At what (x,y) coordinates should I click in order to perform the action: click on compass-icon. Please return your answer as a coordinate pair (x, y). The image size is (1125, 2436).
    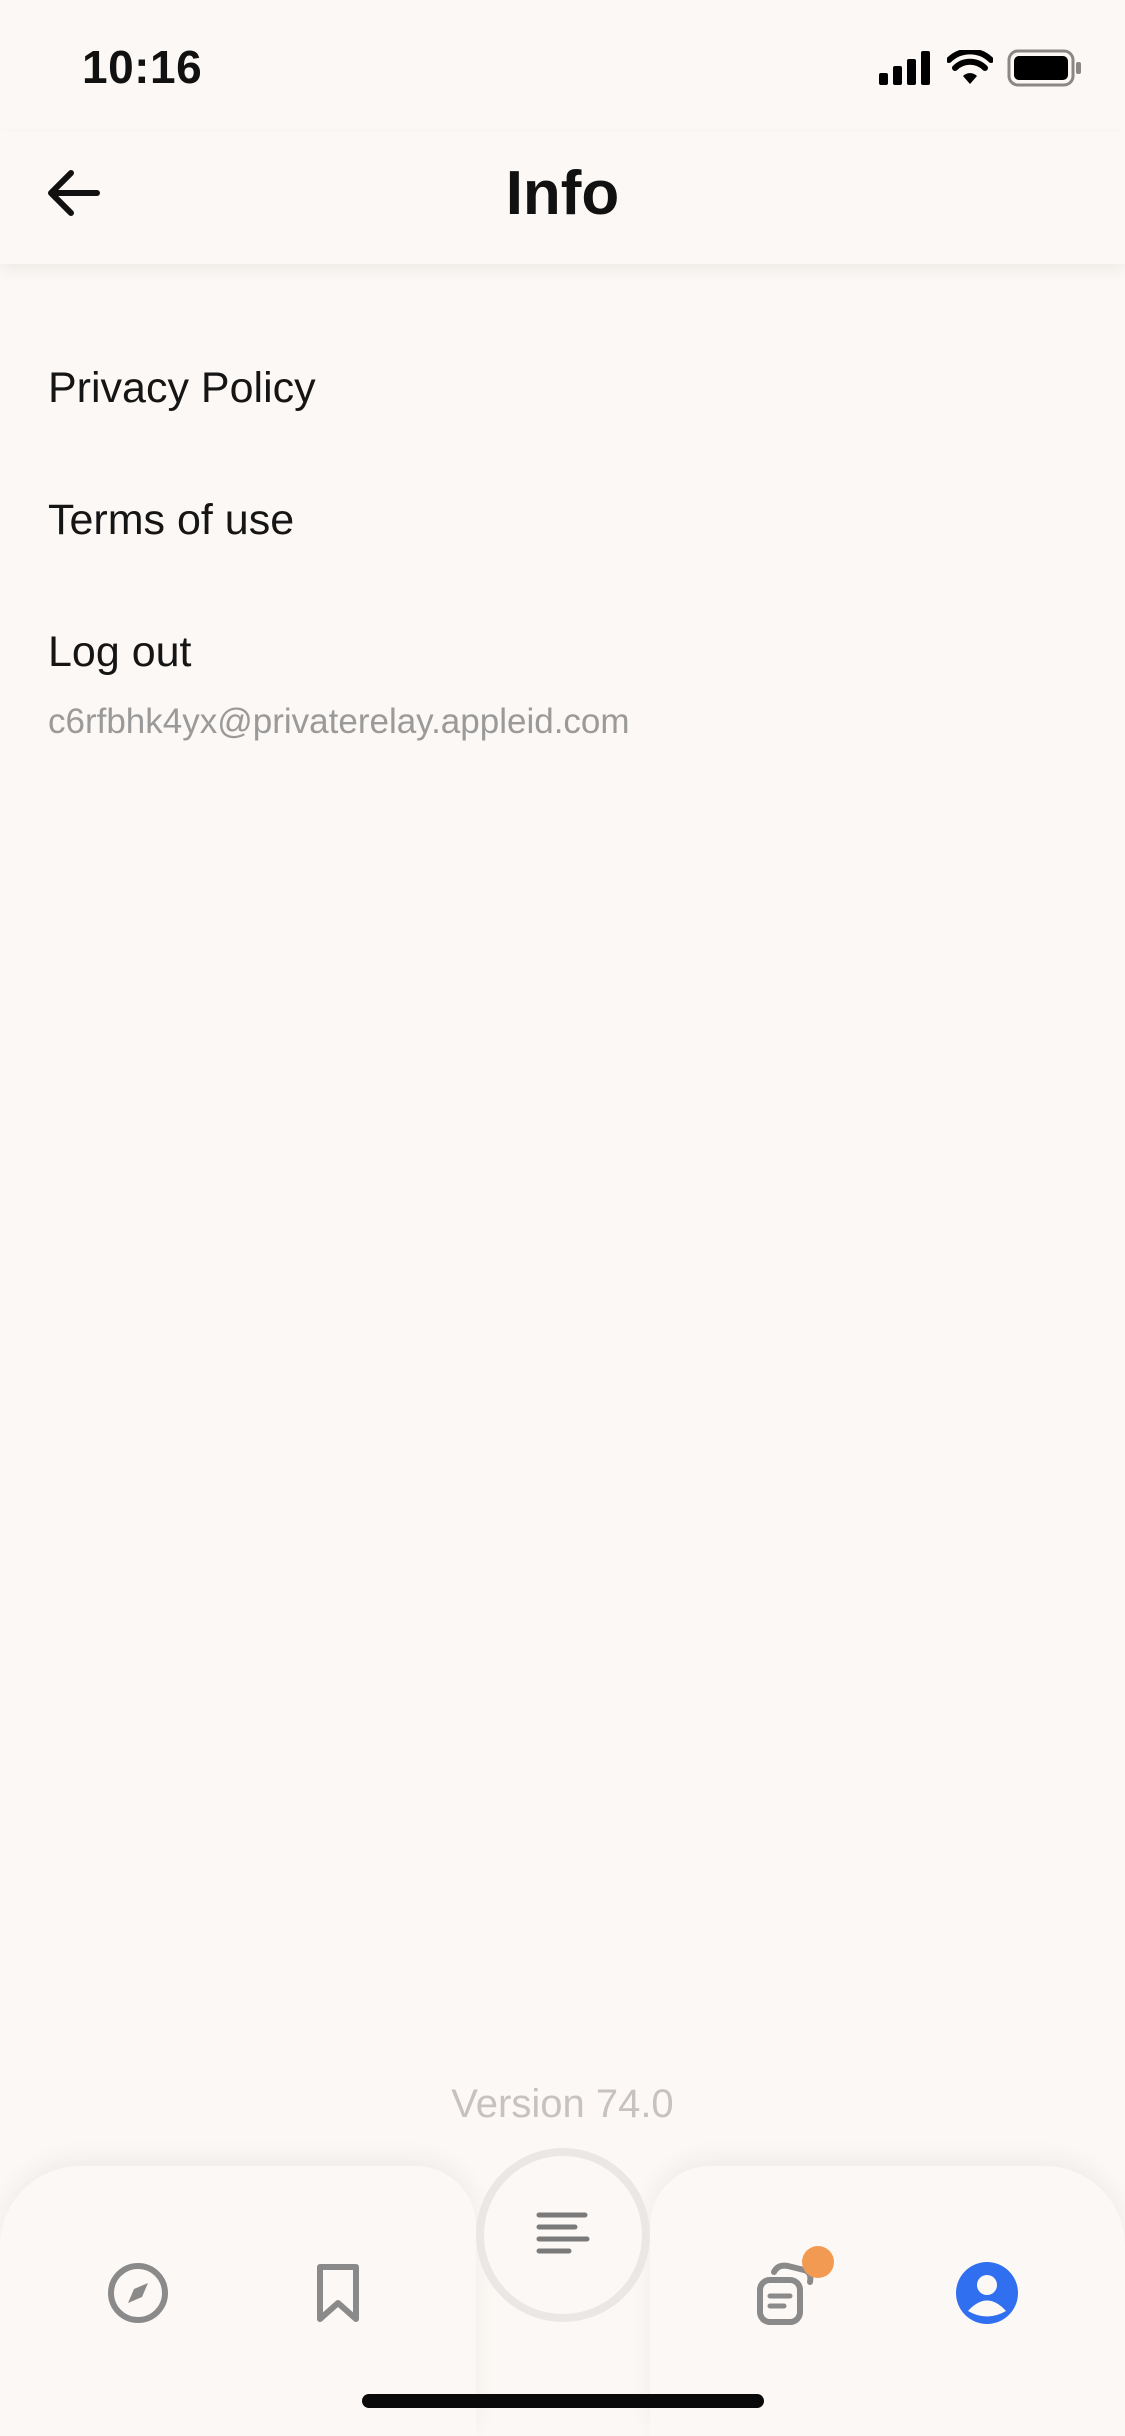
    Looking at the image, I should click on (138, 2295).